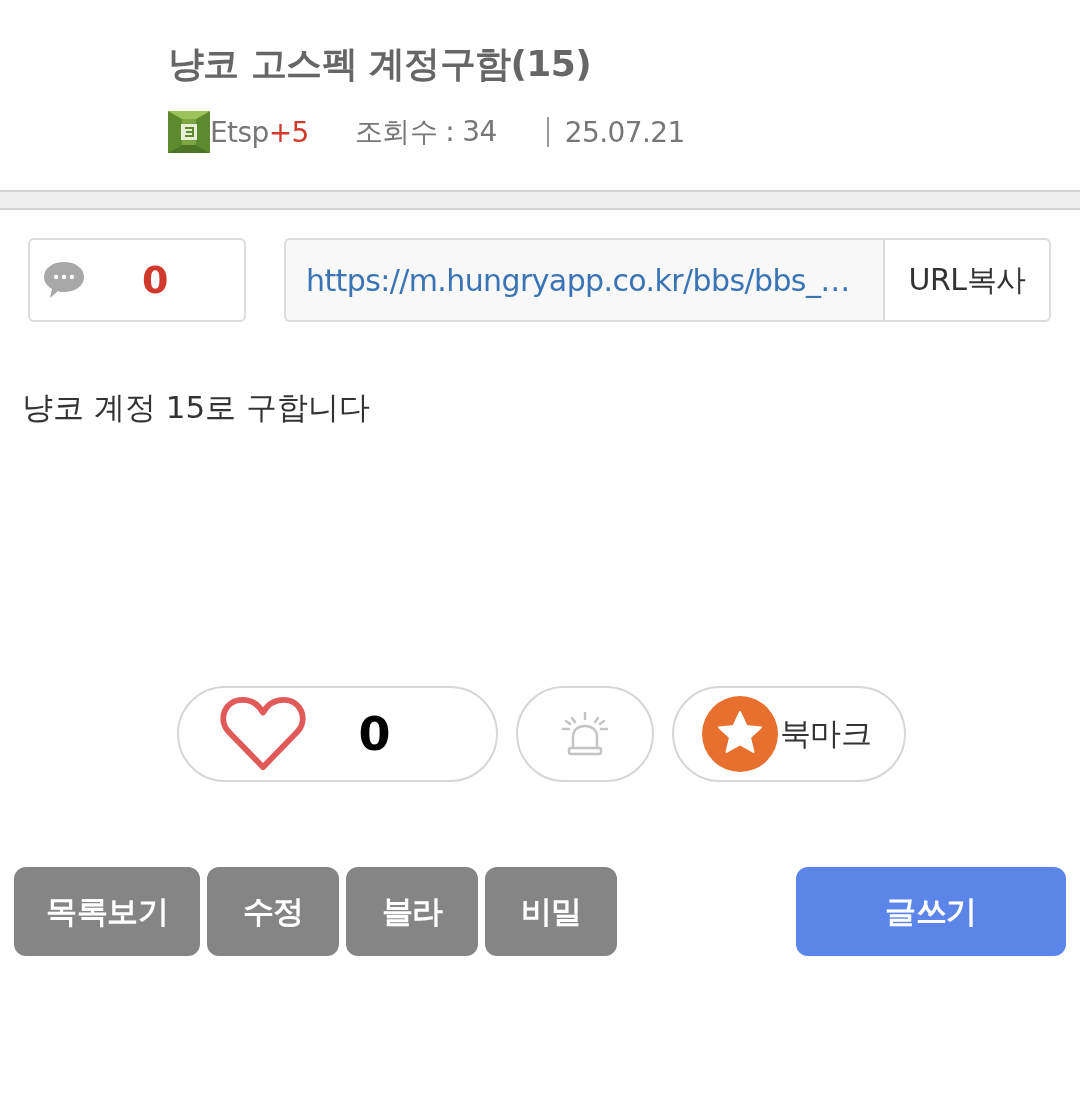 This screenshot has width=1080, height=1120. What do you see at coordinates (624, 132) in the screenshot?
I see `post-date: 25.07.21` at bounding box center [624, 132].